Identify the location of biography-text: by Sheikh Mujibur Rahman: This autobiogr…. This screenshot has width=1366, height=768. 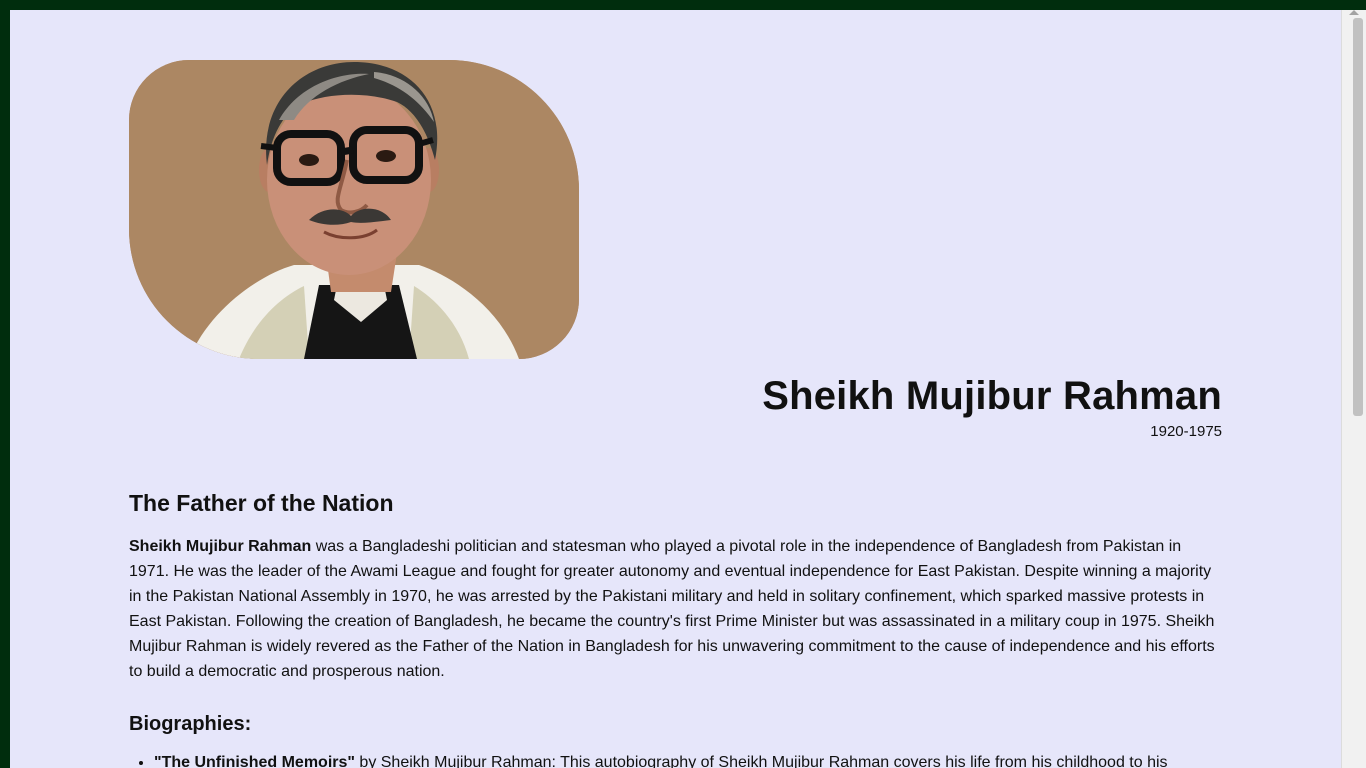
(761, 761).